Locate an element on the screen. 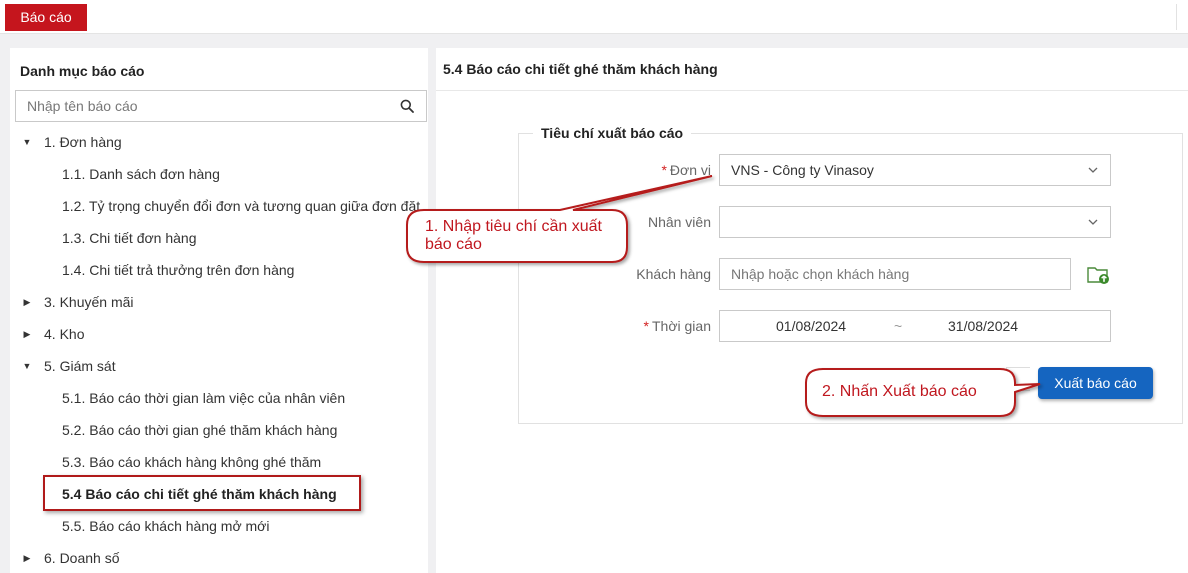  folder-add-icon is located at coordinates (1099, 275).